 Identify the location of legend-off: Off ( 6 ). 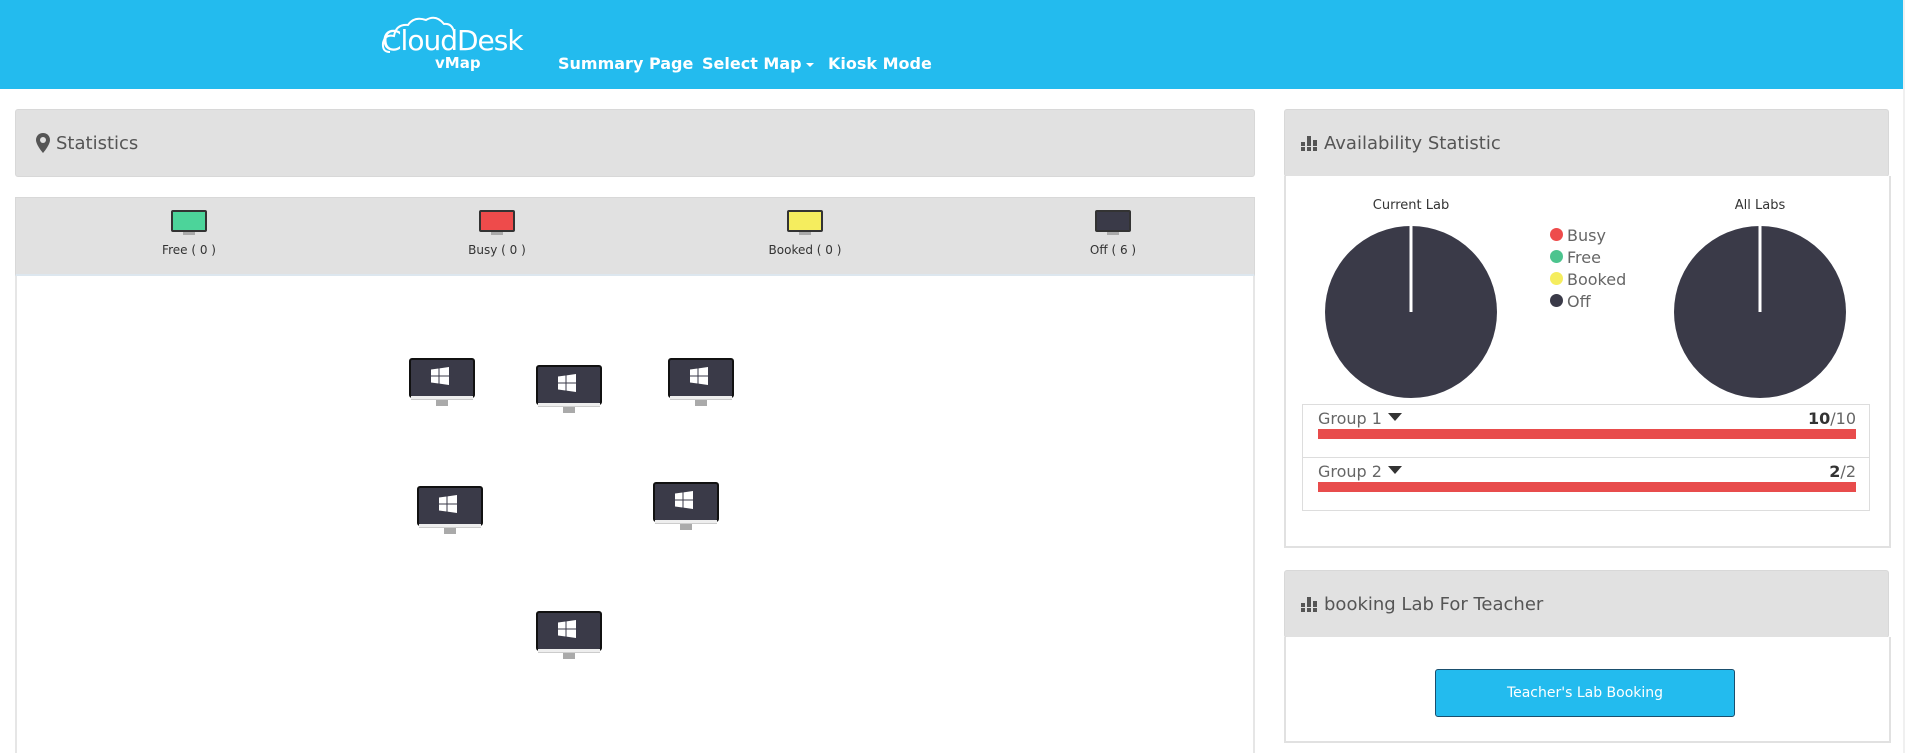
(1113, 233).